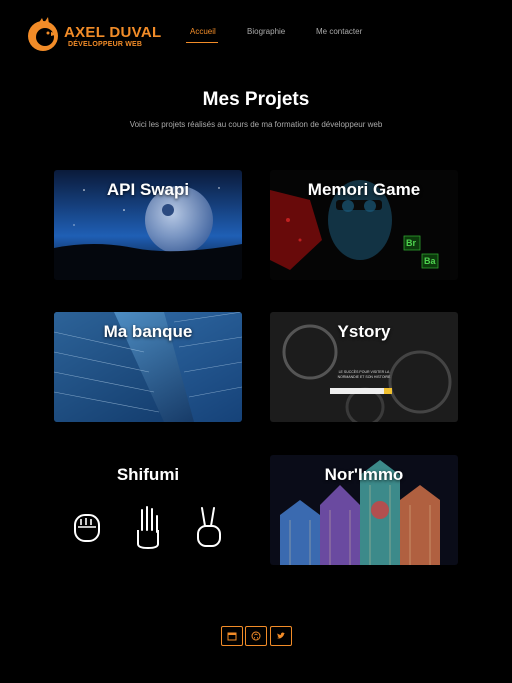 The height and width of the screenshot is (683, 512). I want to click on github-icon, so click(256, 636).